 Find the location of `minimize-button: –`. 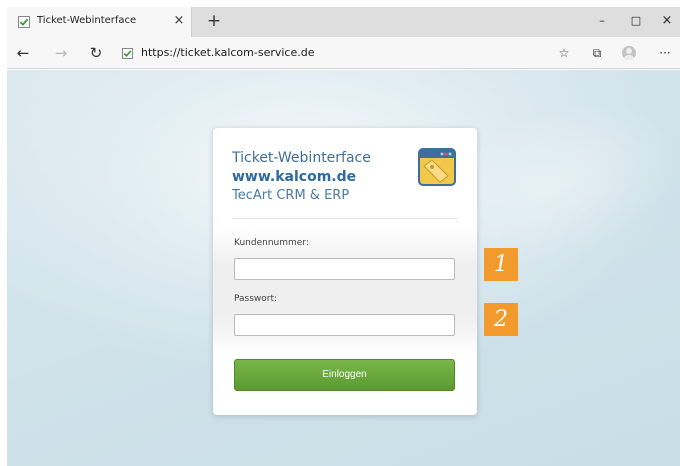

minimize-button: – is located at coordinates (602, 21).